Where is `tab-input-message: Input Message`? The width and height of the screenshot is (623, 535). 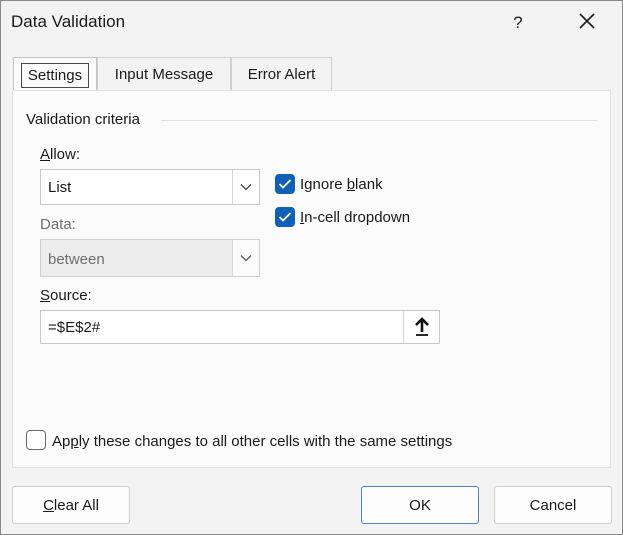
tab-input-message: Input Message is located at coordinates (164, 74).